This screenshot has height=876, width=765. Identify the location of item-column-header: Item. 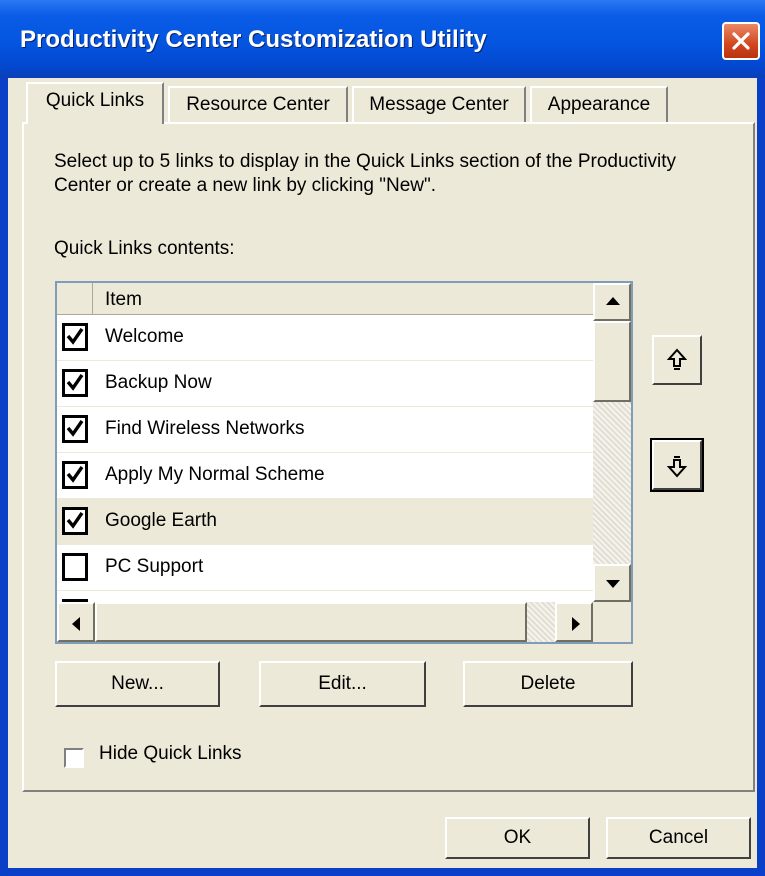
(123, 300).